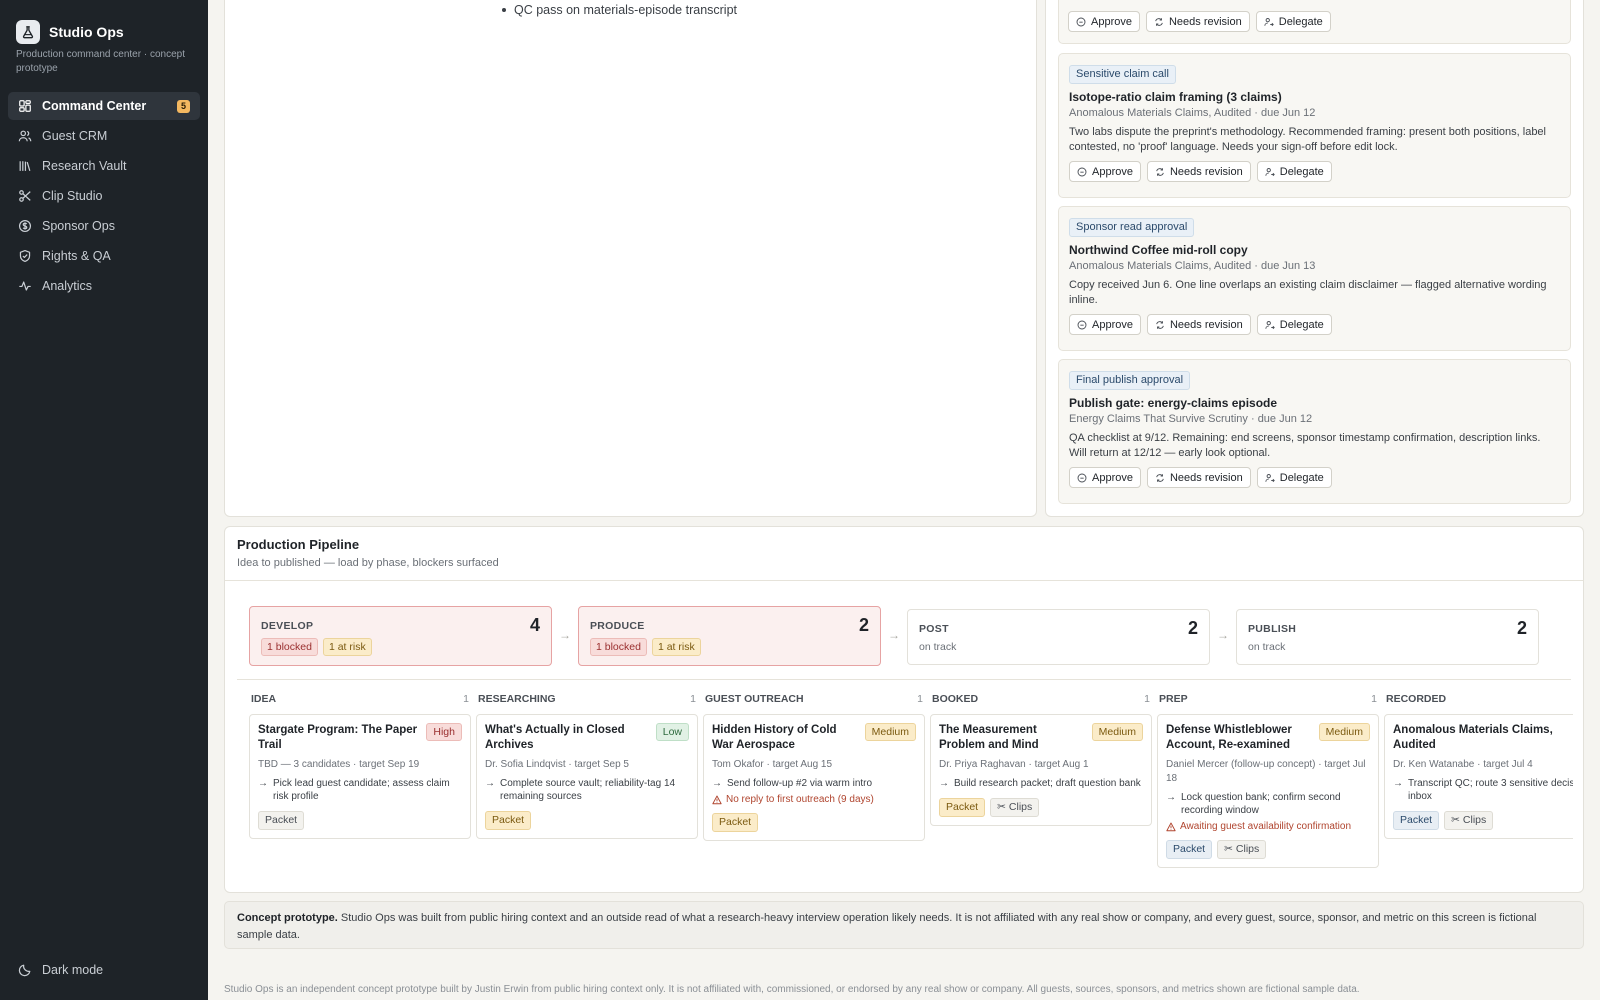 This screenshot has width=1600, height=1000. What do you see at coordinates (1416, 699) in the screenshot?
I see `stage-label: RECORDED` at bounding box center [1416, 699].